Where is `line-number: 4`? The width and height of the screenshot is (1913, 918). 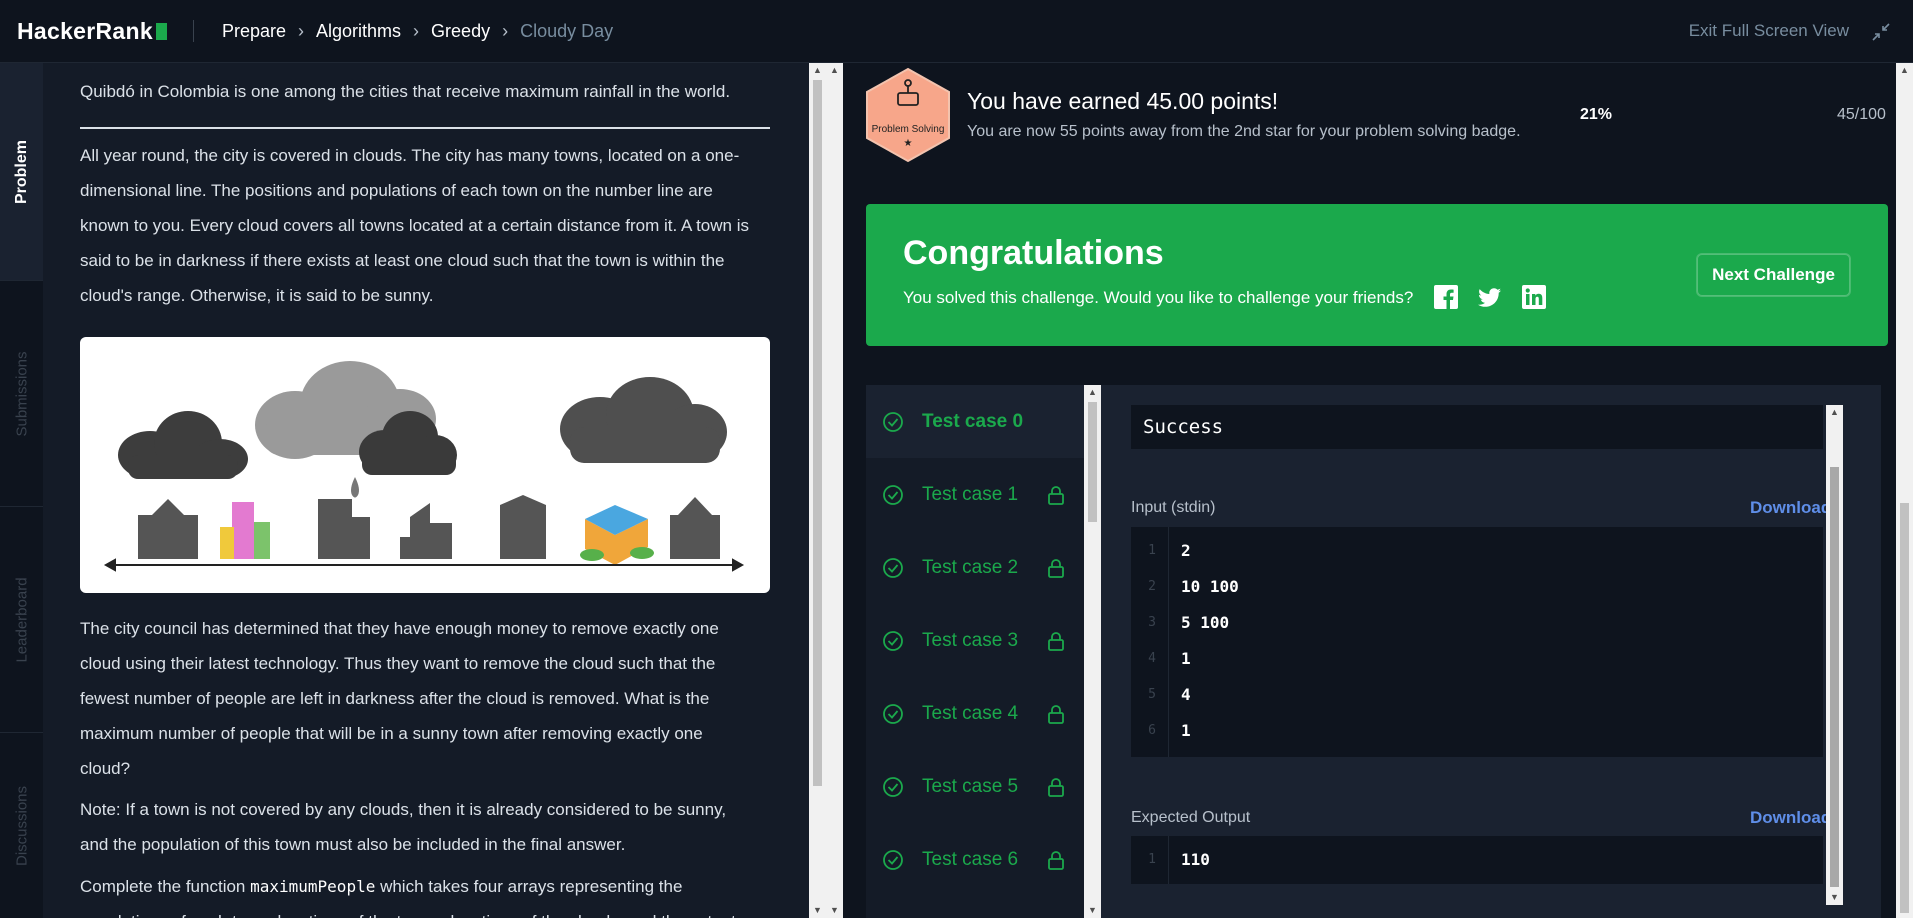 line-number: 4 is located at coordinates (1152, 658).